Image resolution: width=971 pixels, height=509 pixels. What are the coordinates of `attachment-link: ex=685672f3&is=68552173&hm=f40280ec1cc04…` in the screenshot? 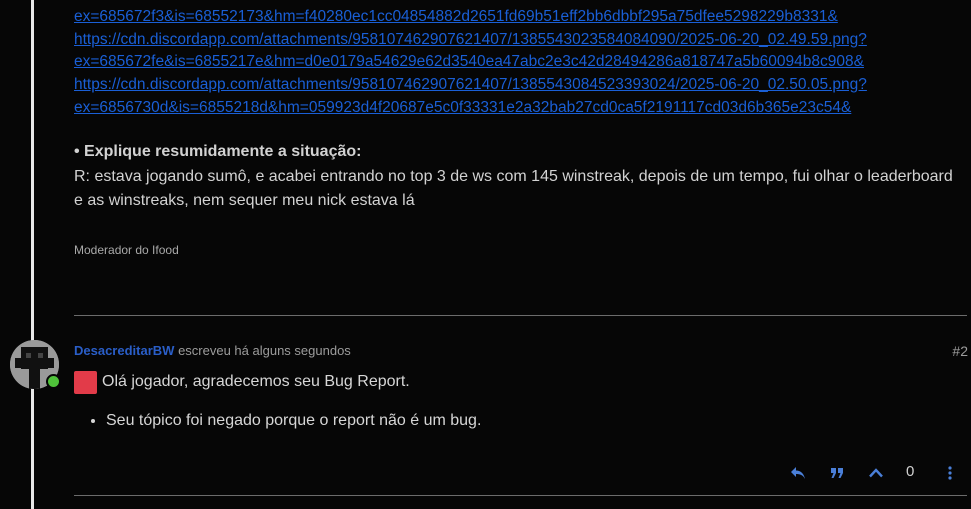 It's located at (522, 17).